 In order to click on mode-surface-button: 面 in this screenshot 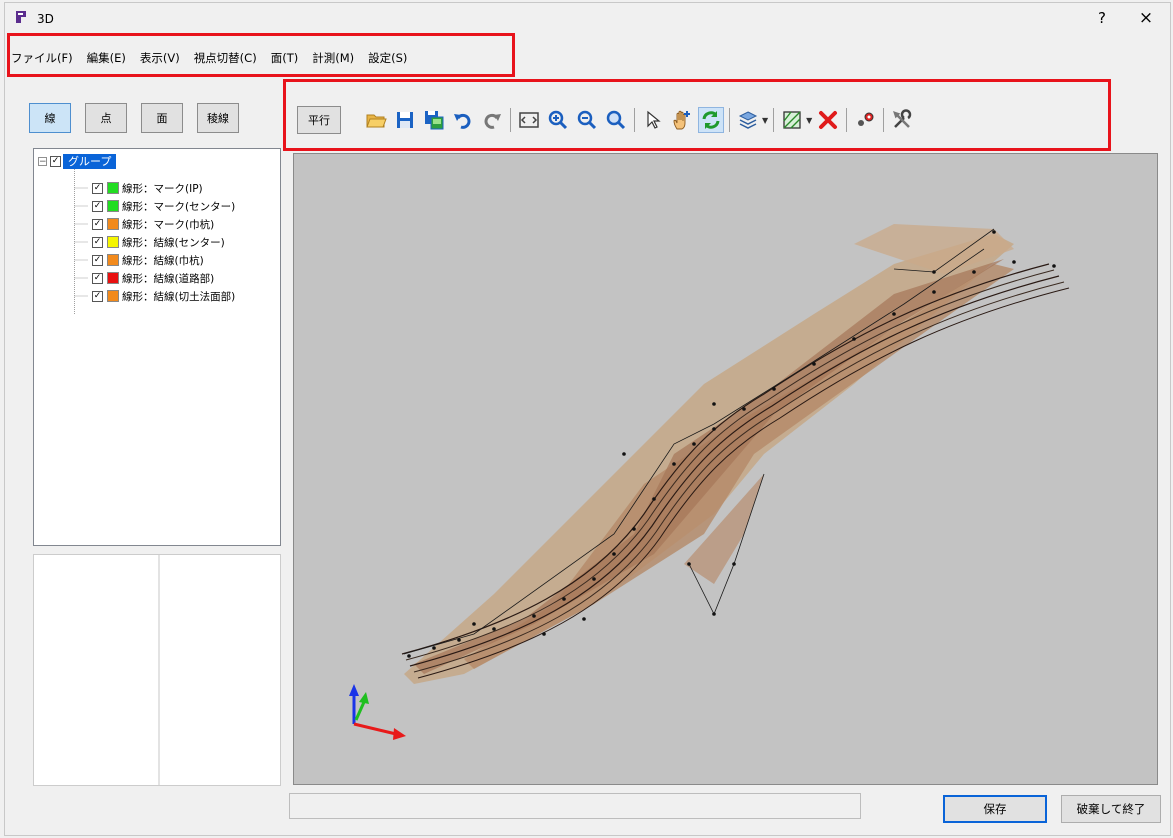, I will do `click(162, 118)`.